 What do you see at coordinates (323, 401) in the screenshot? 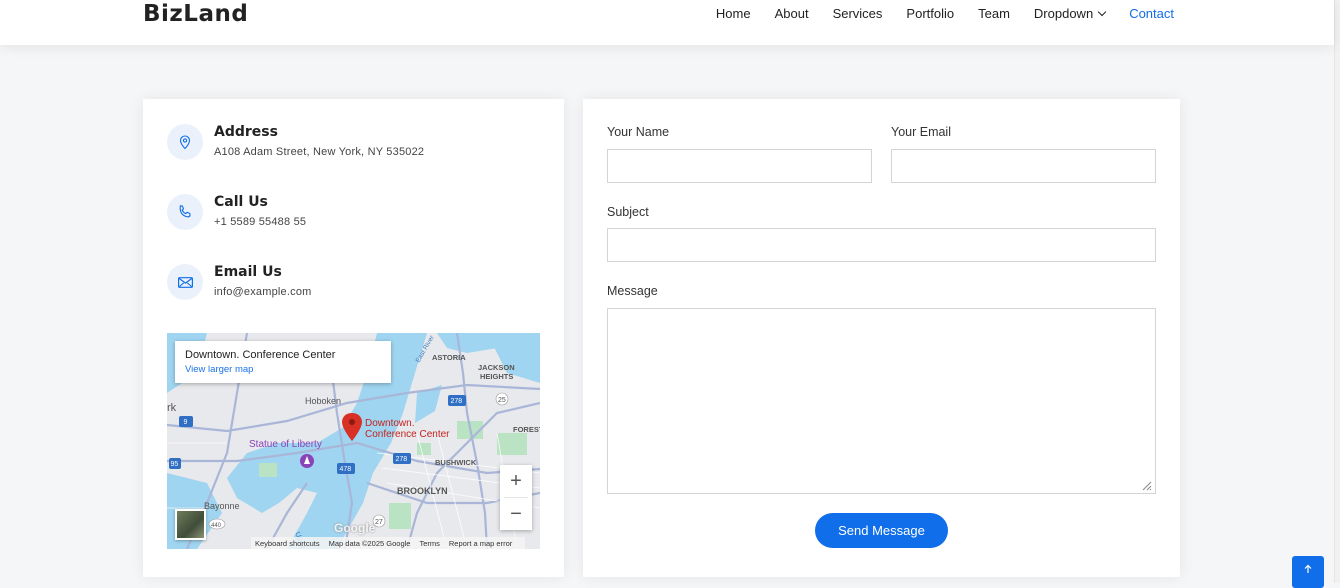
I see `label-hoboken: Hoboken` at bounding box center [323, 401].